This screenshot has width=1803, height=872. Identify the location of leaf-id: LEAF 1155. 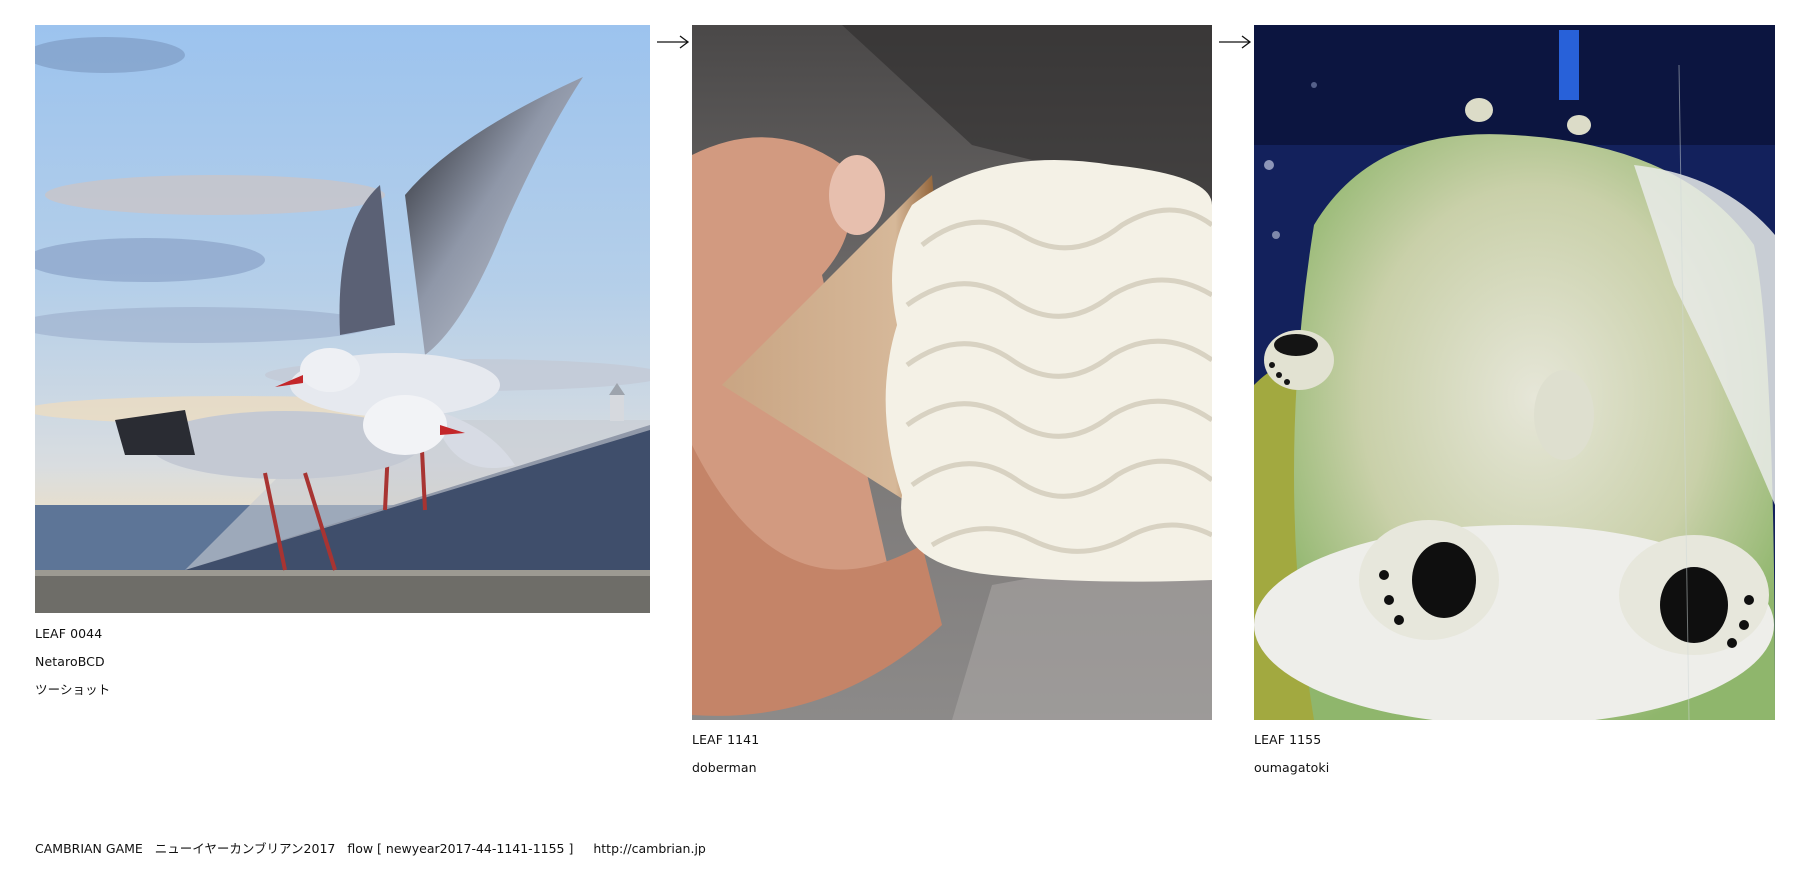
(1288, 739).